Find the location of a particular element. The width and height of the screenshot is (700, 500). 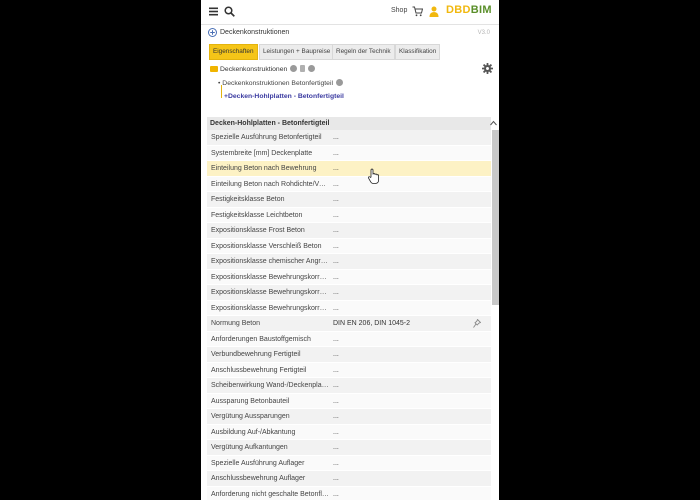

property-label: Anforderungen Baustoffgemisch is located at coordinates (261, 339).